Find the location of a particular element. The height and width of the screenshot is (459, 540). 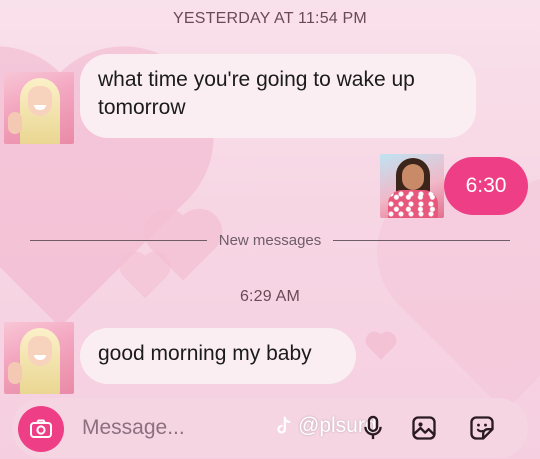

gallery-icon is located at coordinates (424, 428).